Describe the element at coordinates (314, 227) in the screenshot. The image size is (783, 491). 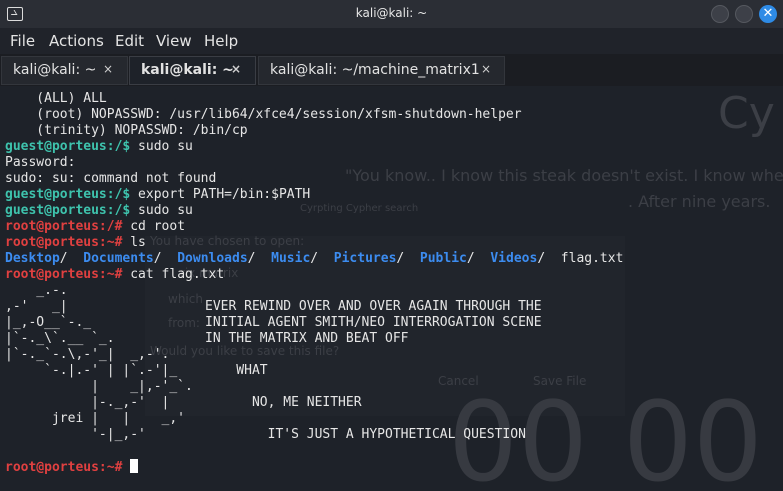
I see `terminal-line: root@porteus:/# cd root` at that location.